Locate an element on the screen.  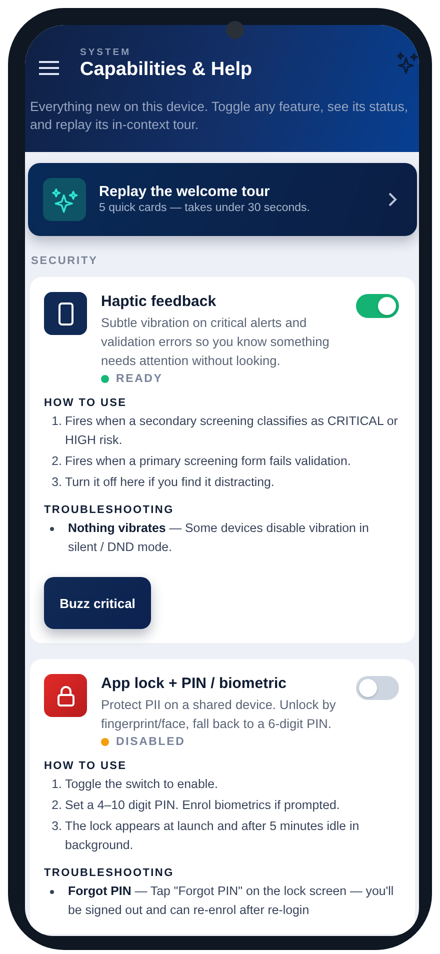
step-text: The lock appears at launch and after 5 minutes idle in background. is located at coordinates (212, 836).